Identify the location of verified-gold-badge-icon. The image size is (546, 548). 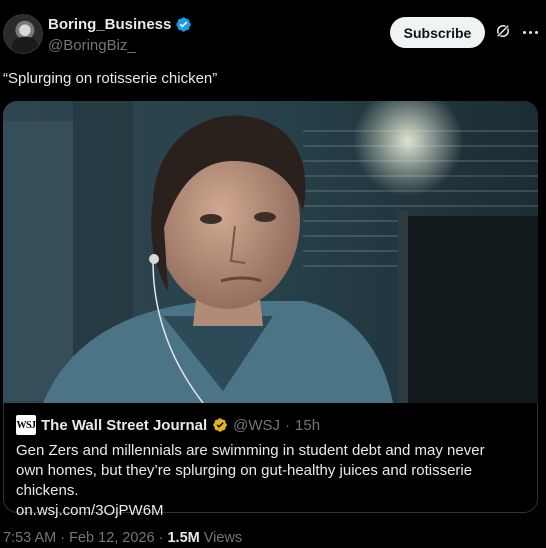
(220, 425).